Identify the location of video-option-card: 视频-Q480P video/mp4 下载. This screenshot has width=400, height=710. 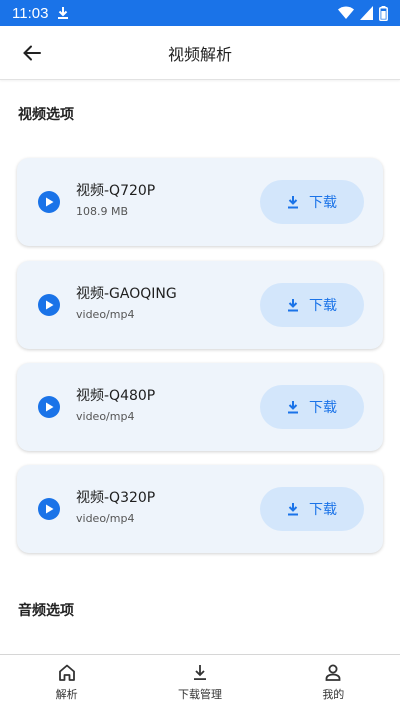
(200, 407).